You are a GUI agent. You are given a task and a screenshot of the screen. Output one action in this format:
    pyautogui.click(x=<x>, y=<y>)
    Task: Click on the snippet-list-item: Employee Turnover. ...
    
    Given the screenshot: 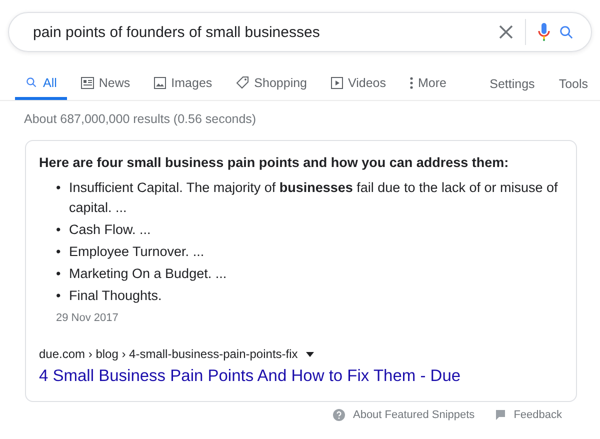 What is the action you would take?
    pyautogui.click(x=136, y=252)
    